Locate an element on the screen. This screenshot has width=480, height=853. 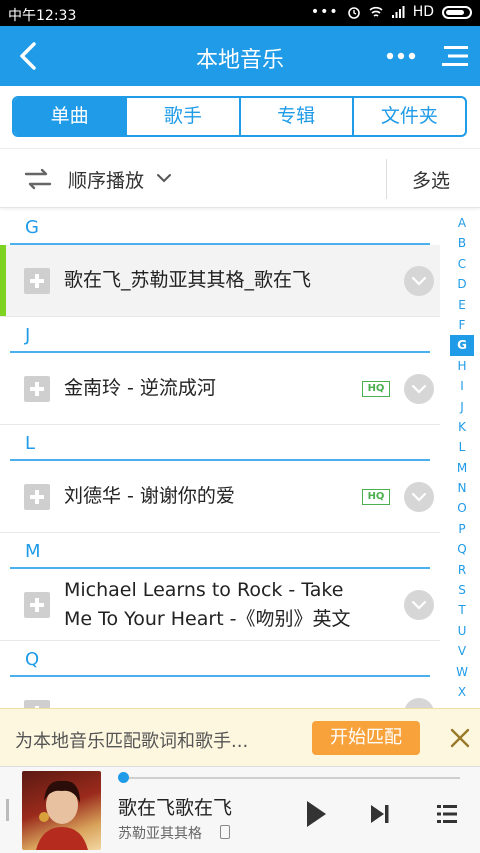
tab-artists: 歌手 is located at coordinates (181, 116).